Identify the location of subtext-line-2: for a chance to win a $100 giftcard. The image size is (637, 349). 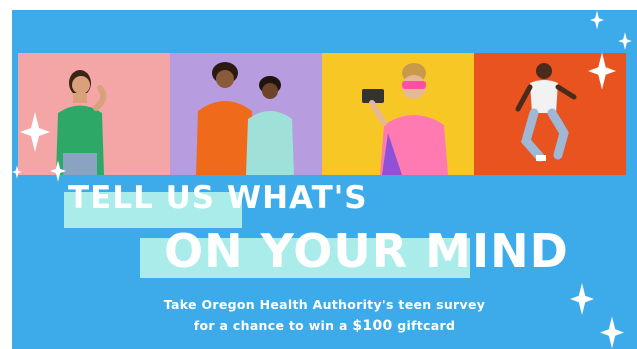
(324, 326).